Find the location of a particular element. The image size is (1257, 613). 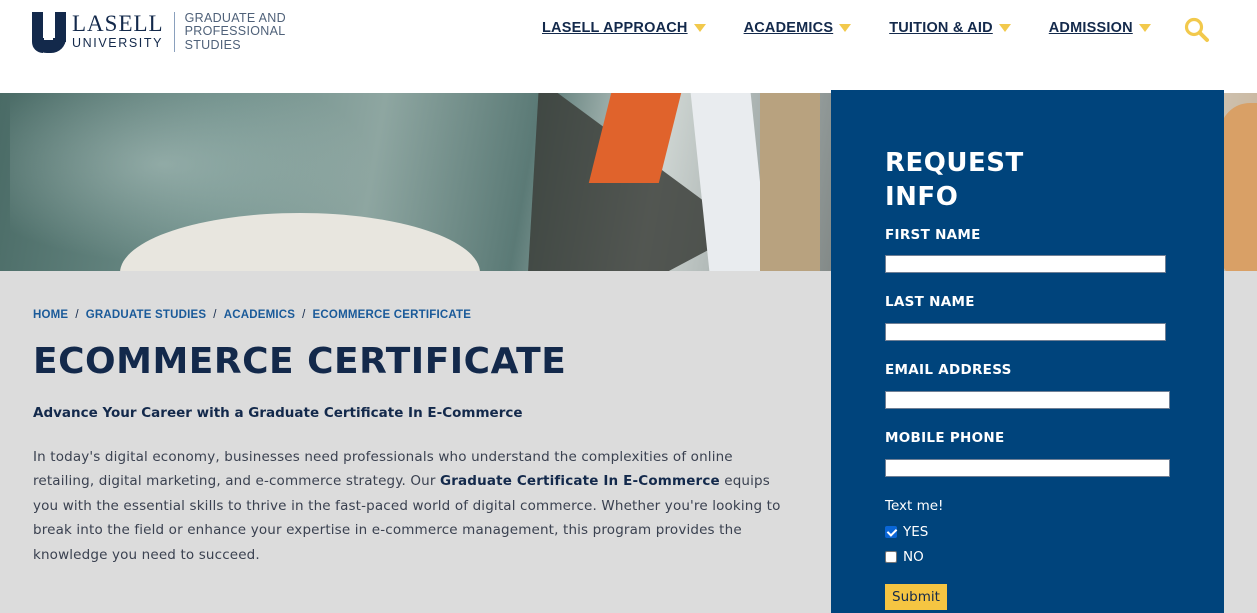

mobile-phone-input is located at coordinates (1027, 468).